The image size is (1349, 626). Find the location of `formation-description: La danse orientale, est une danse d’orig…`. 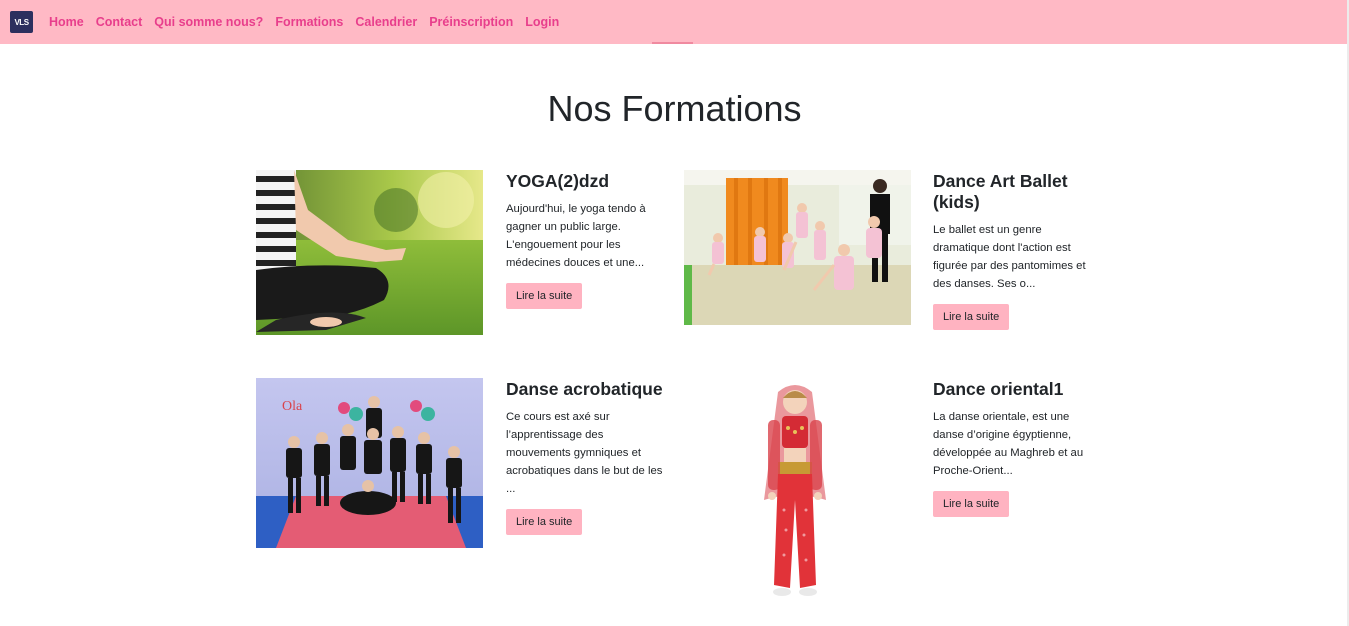

formation-description: La danse orientale, est une danse d’orig… is located at coordinates (1008, 444).